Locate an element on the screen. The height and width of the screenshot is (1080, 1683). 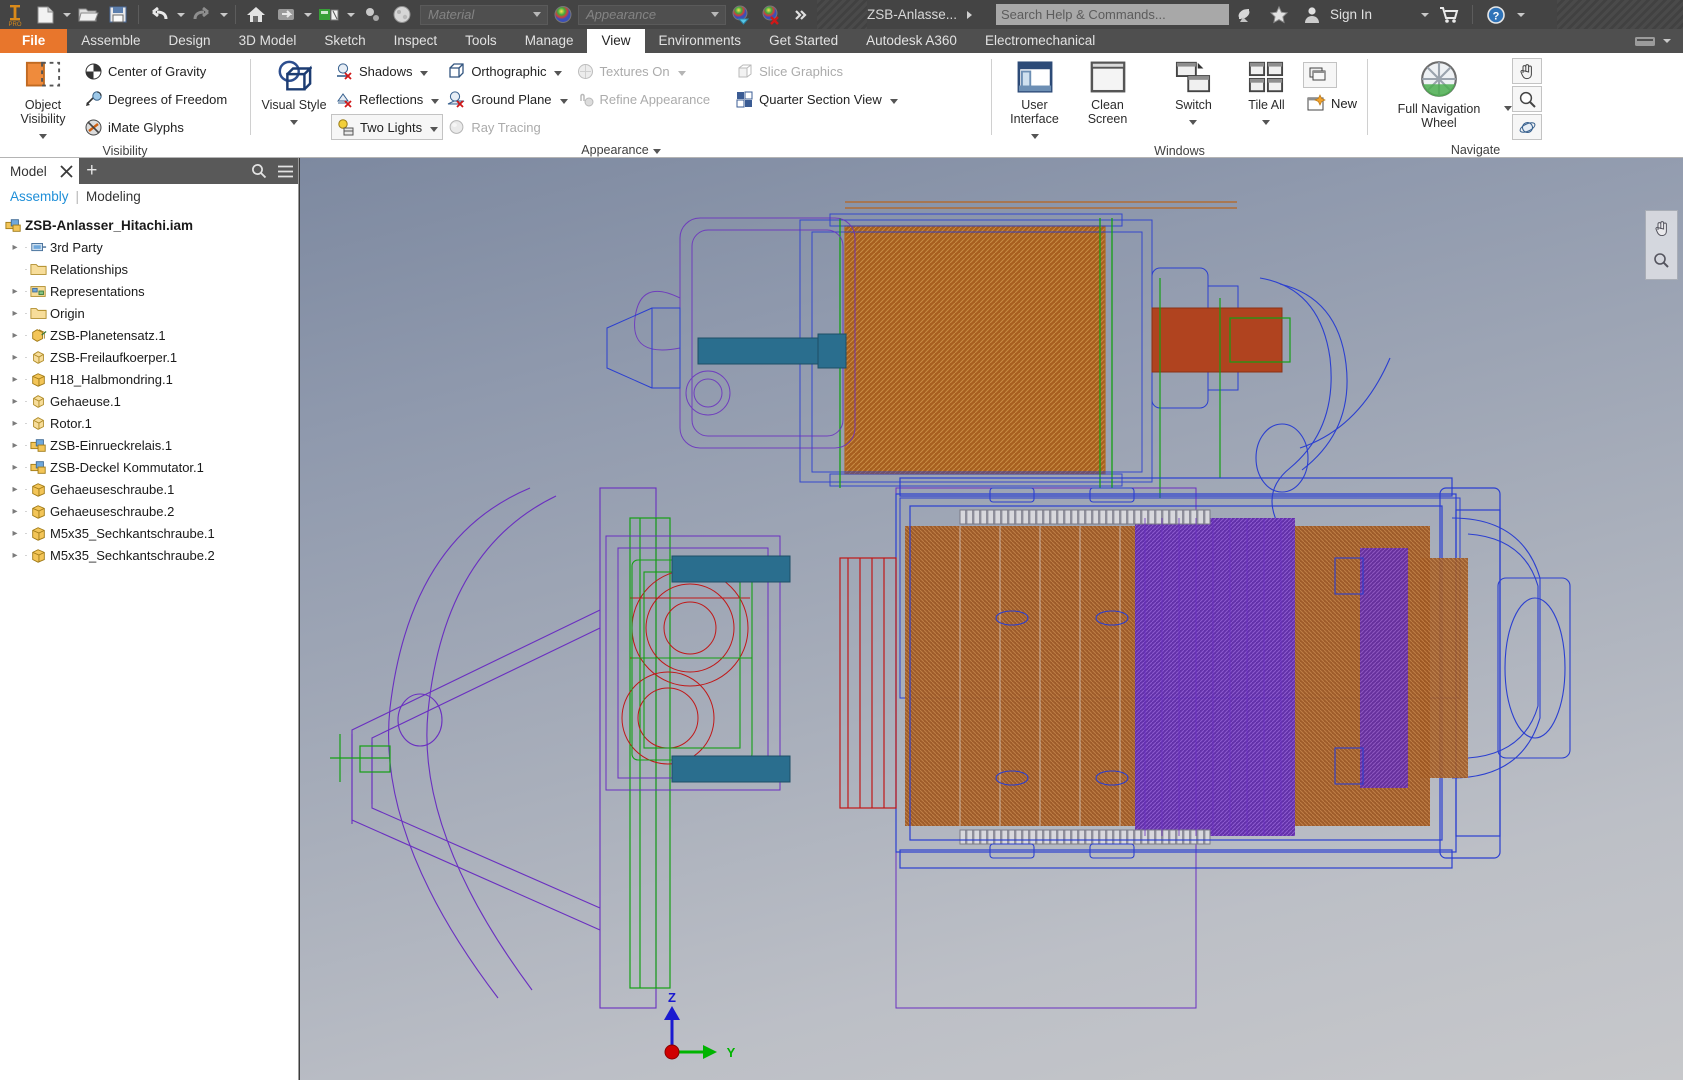
ribbon-tab-environments: Environments is located at coordinates (700, 41).